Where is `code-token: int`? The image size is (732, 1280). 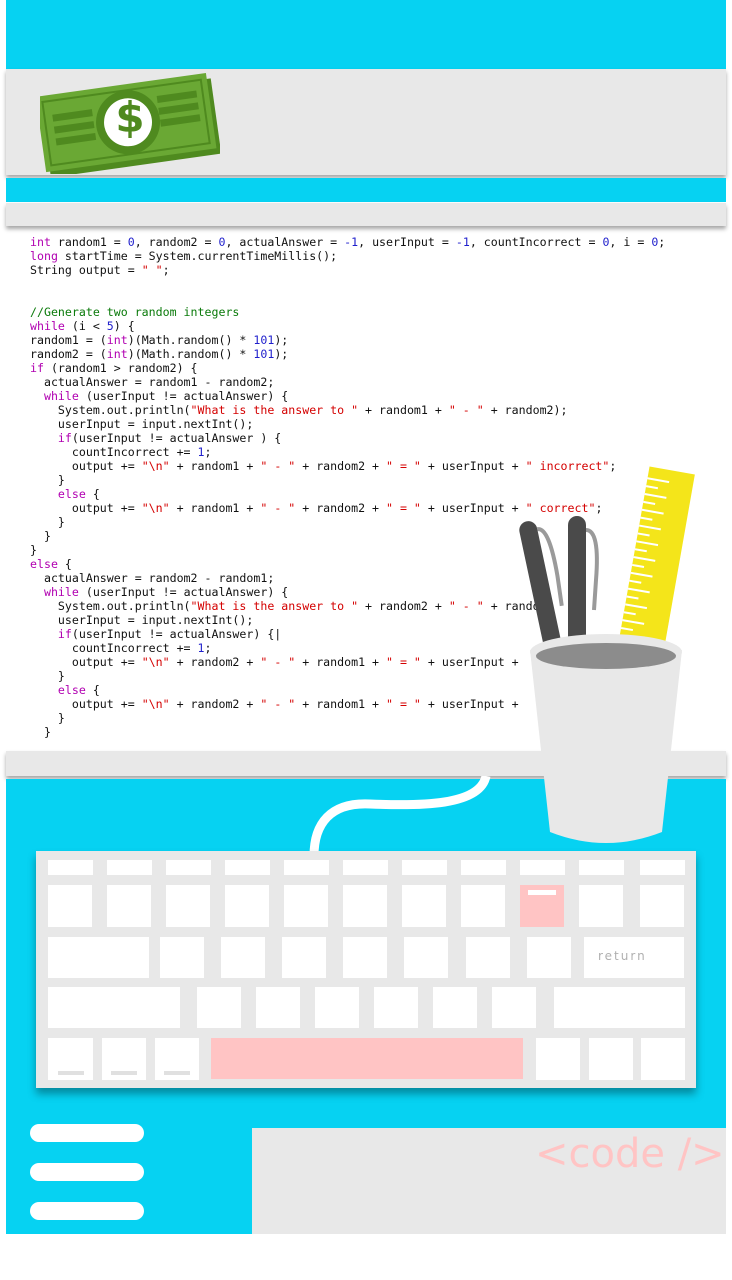 code-token: int is located at coordinates (117, 340).